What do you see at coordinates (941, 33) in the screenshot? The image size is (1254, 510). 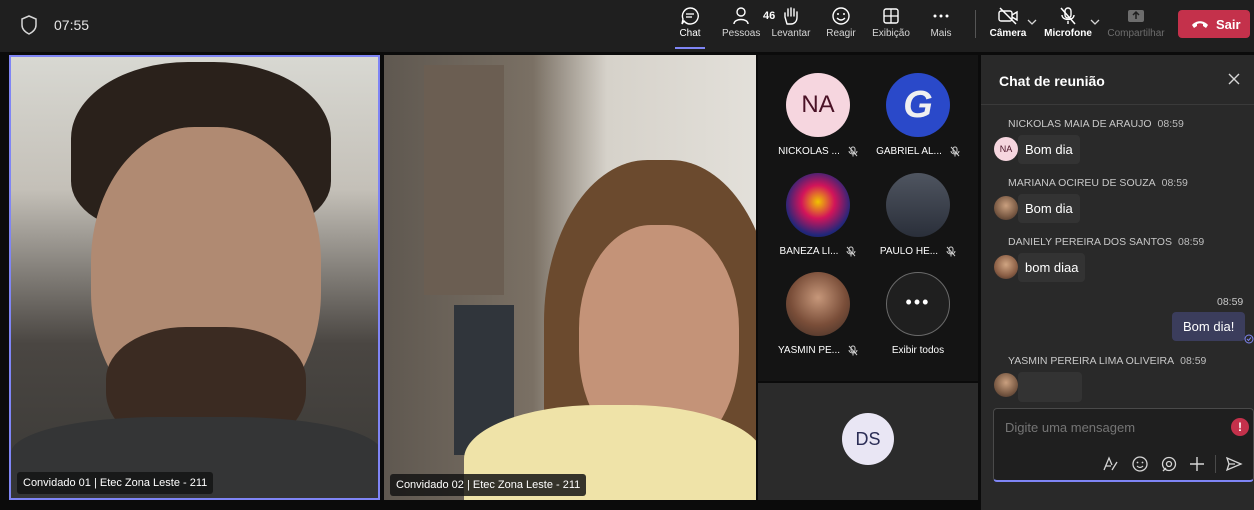 I see `more-label: Mais` at bounding box center [941, 33].